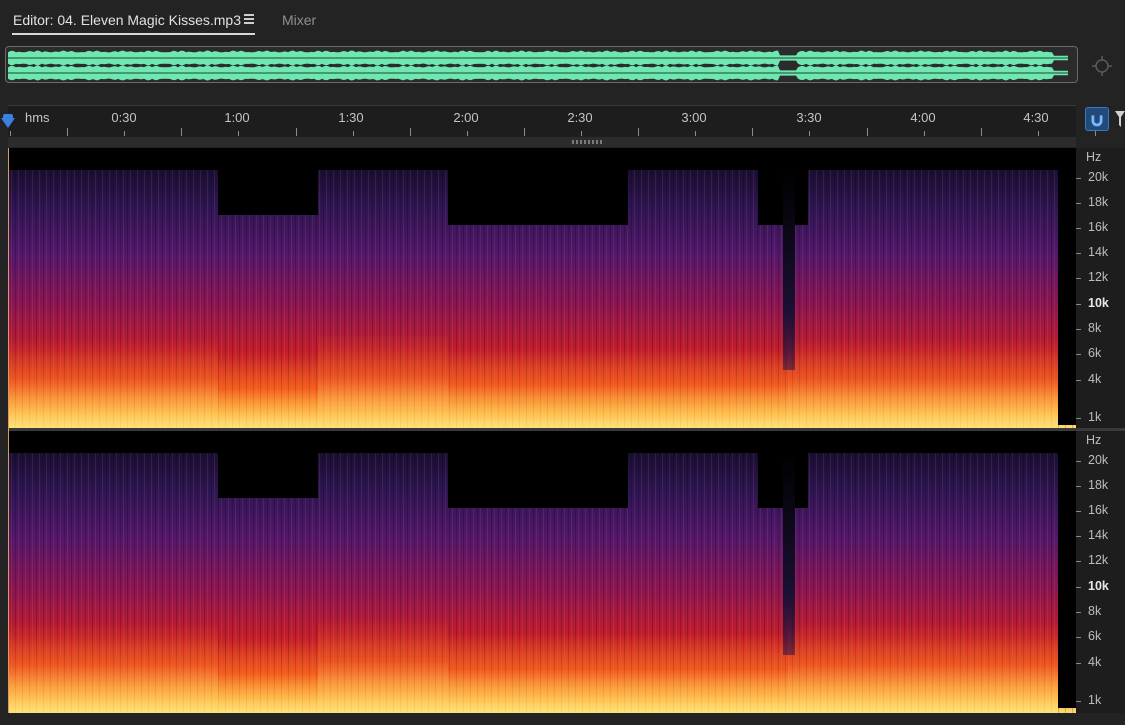 The height and width of the screenshot is (725, 1125). I want to click on snap-button, so click(1097, 119).